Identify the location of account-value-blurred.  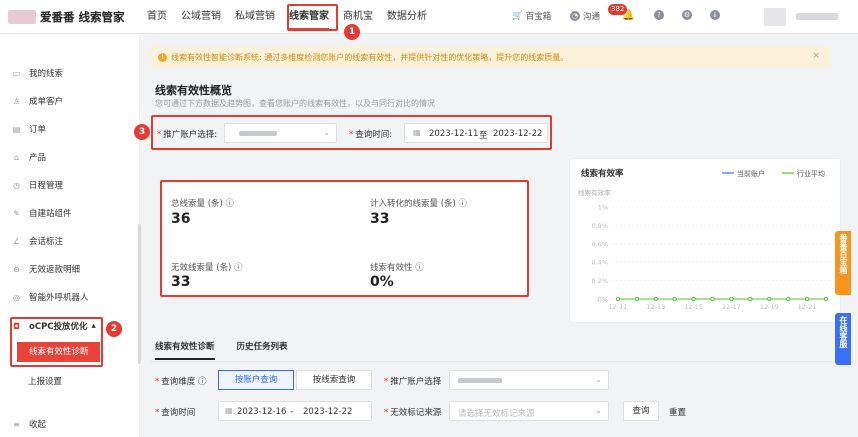
(258, 133).